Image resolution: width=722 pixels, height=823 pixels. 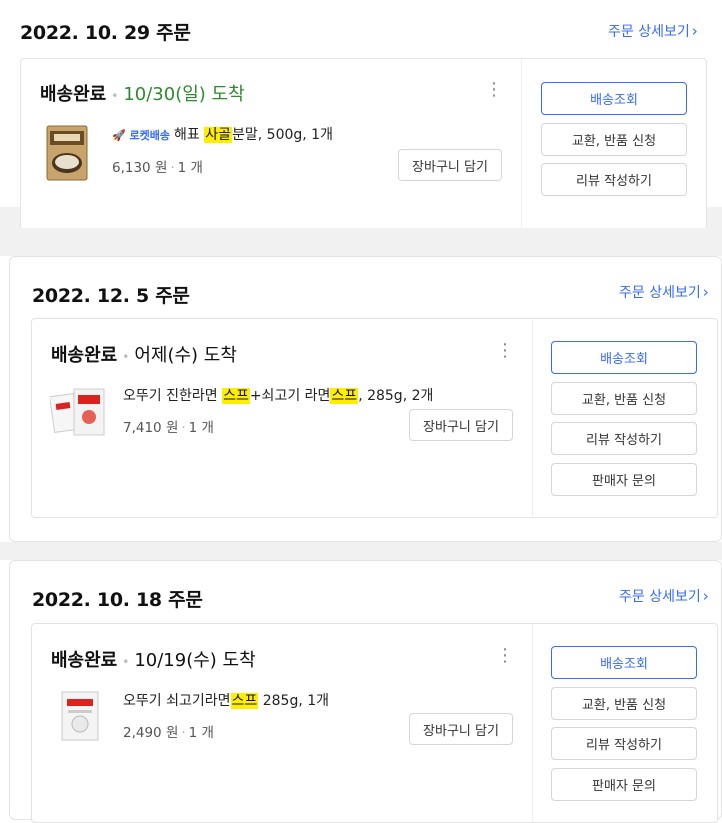 What do you see at coordinates (111, 296) in the screenshot?
I see `order-date: 2022. 12. 5 주문` at bounding box center [111, 296].